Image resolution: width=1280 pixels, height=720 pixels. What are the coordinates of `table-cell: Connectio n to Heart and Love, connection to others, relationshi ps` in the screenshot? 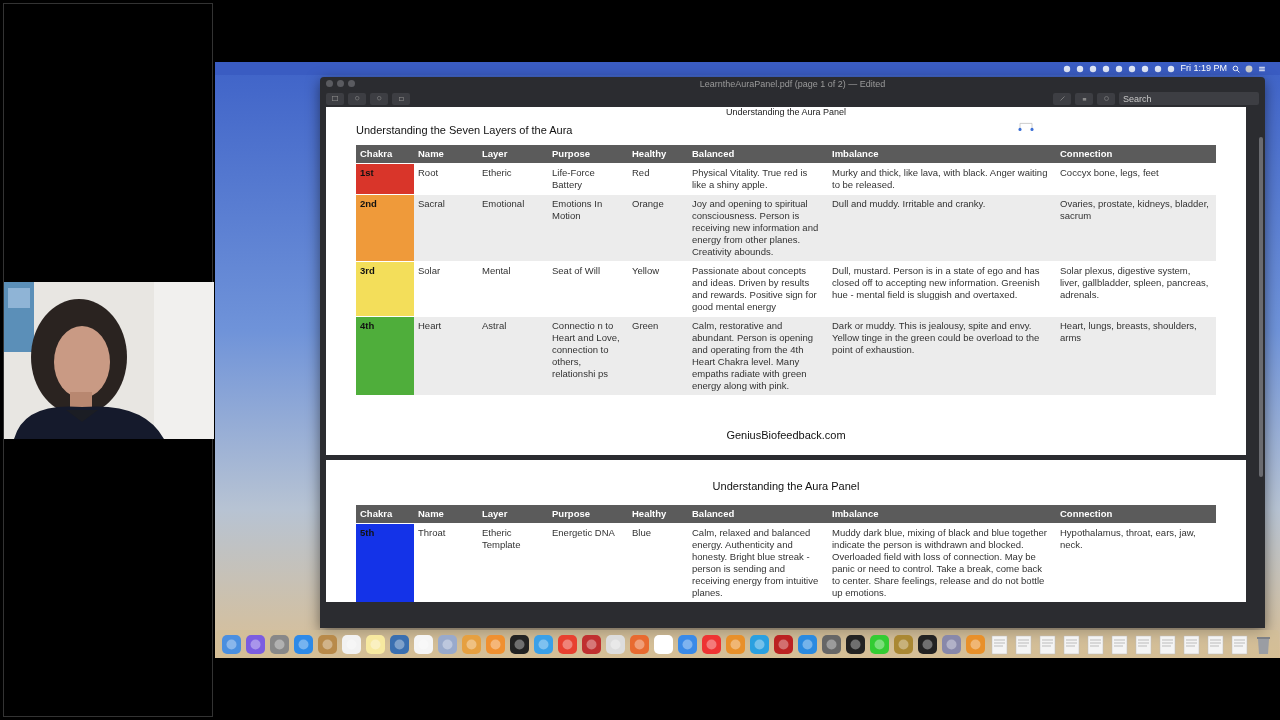 It's located at (588, 355).